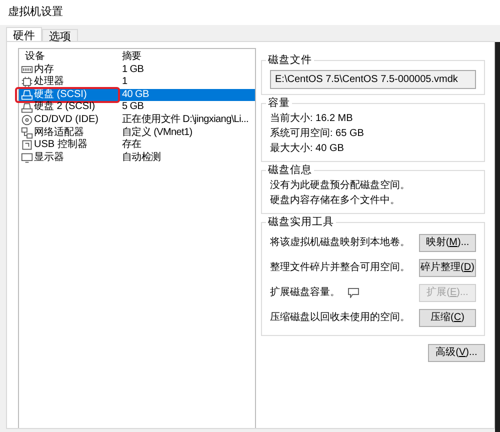  I want to click on utility-description: 压缩磁盘以回收未使用的空间。, so click(340, 317).